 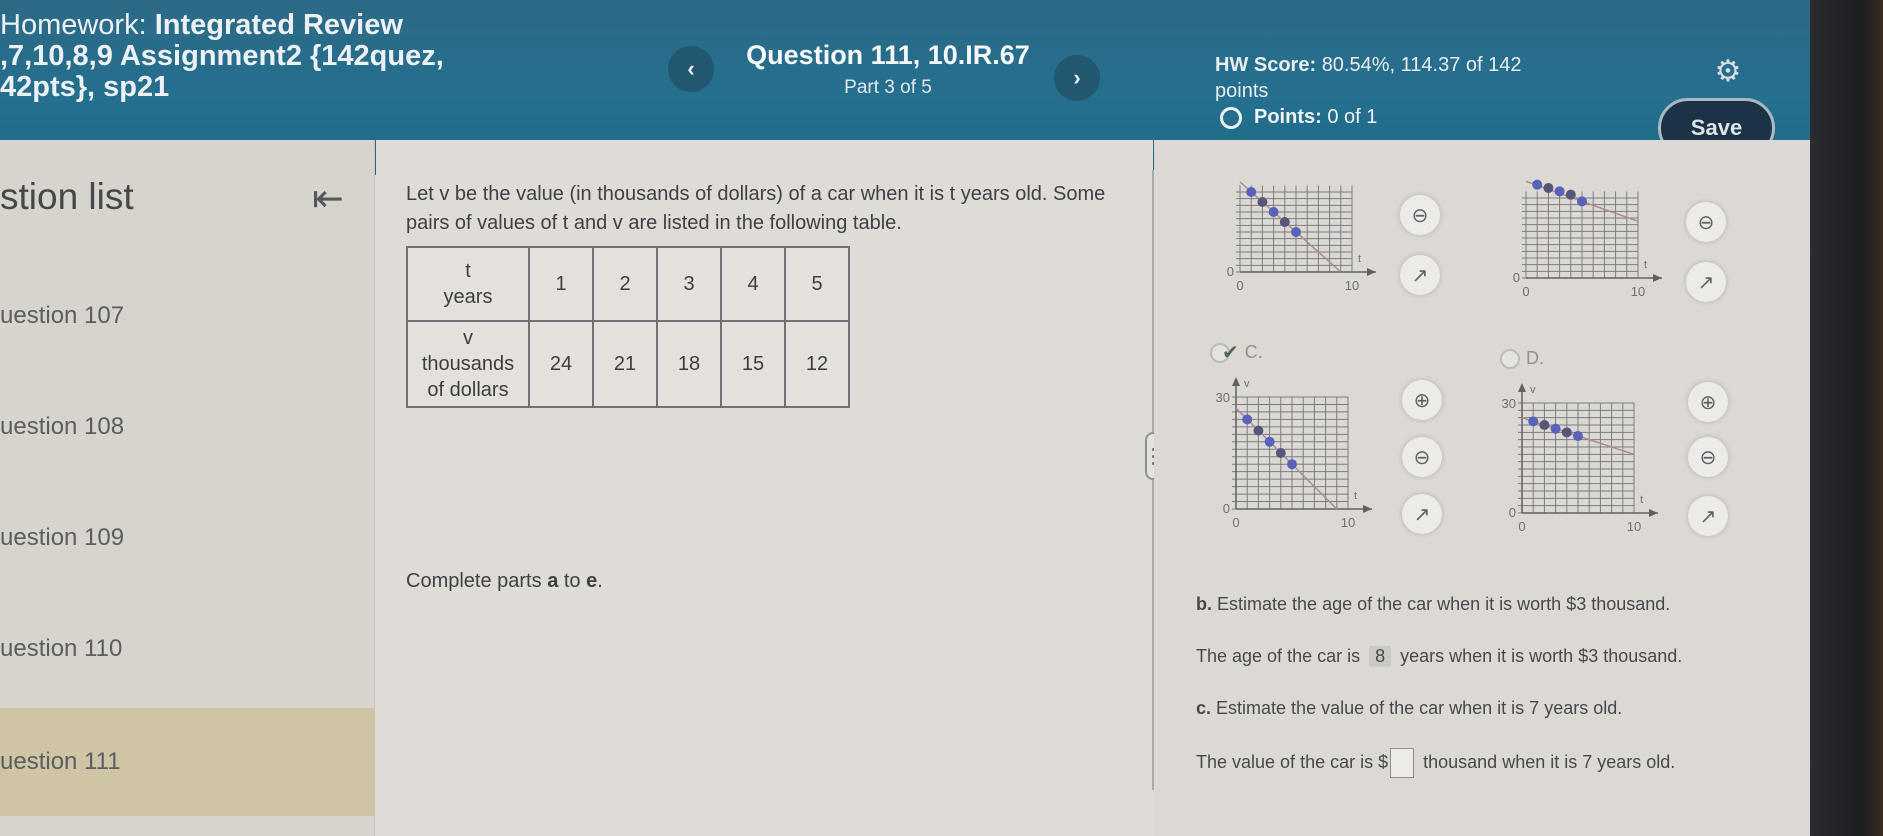 What do you see at coordinates (187, 427) in the screenshot?
I see `sidebar-item-question-108: uestion 108` at bounding box center [187, 427].